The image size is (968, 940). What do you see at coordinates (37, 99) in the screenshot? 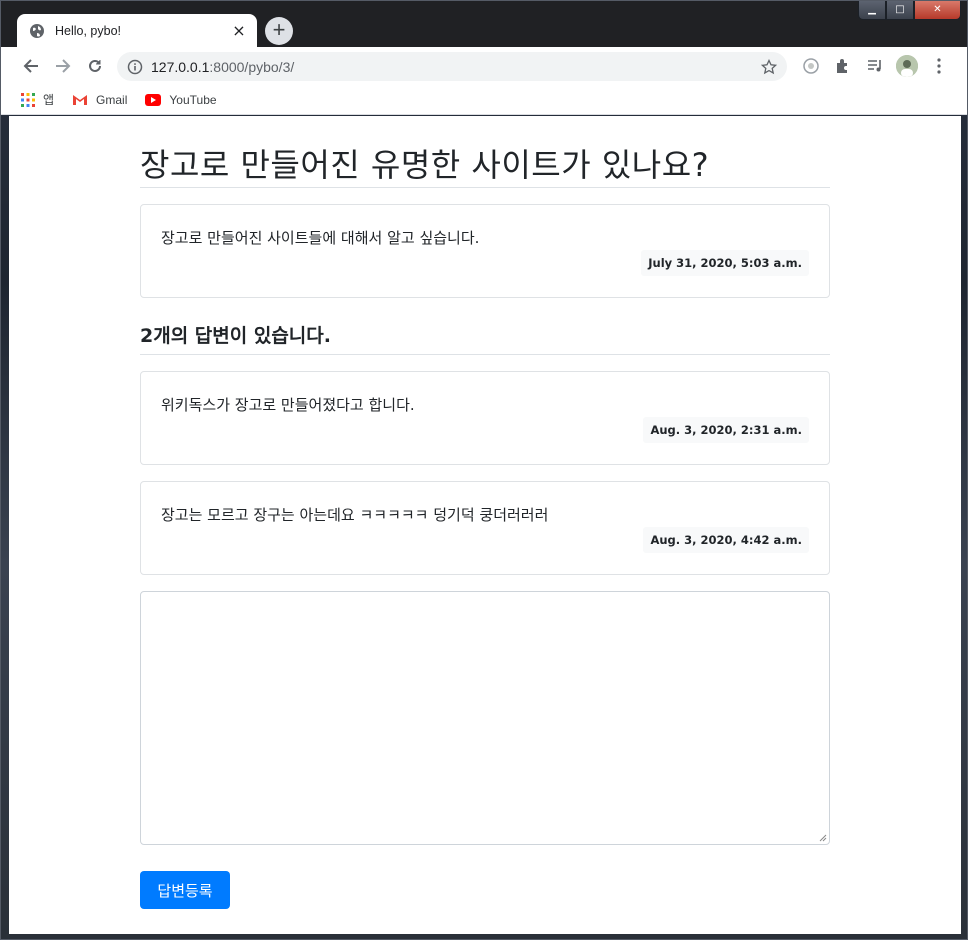
I see `bookmark-apps: 앱` at bounding box center [37, 99].